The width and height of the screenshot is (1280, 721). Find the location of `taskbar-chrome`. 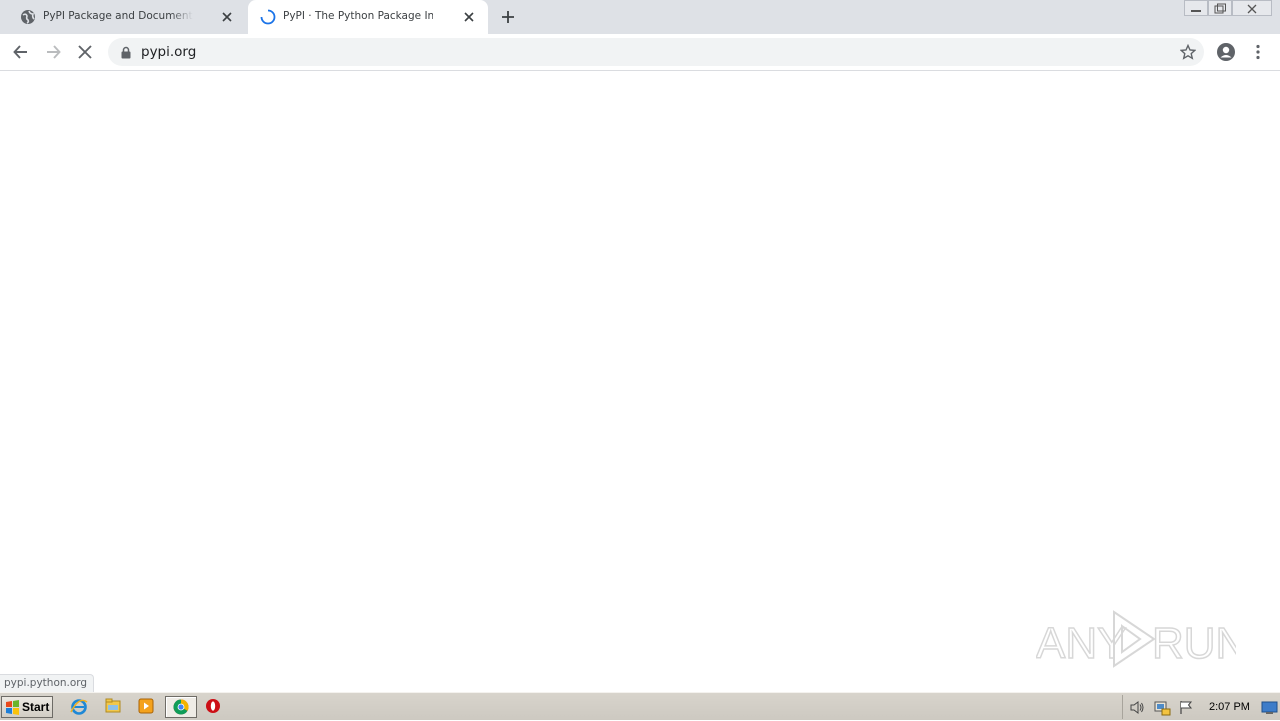

taskbar-chrome is located at coordinates (181, 707).